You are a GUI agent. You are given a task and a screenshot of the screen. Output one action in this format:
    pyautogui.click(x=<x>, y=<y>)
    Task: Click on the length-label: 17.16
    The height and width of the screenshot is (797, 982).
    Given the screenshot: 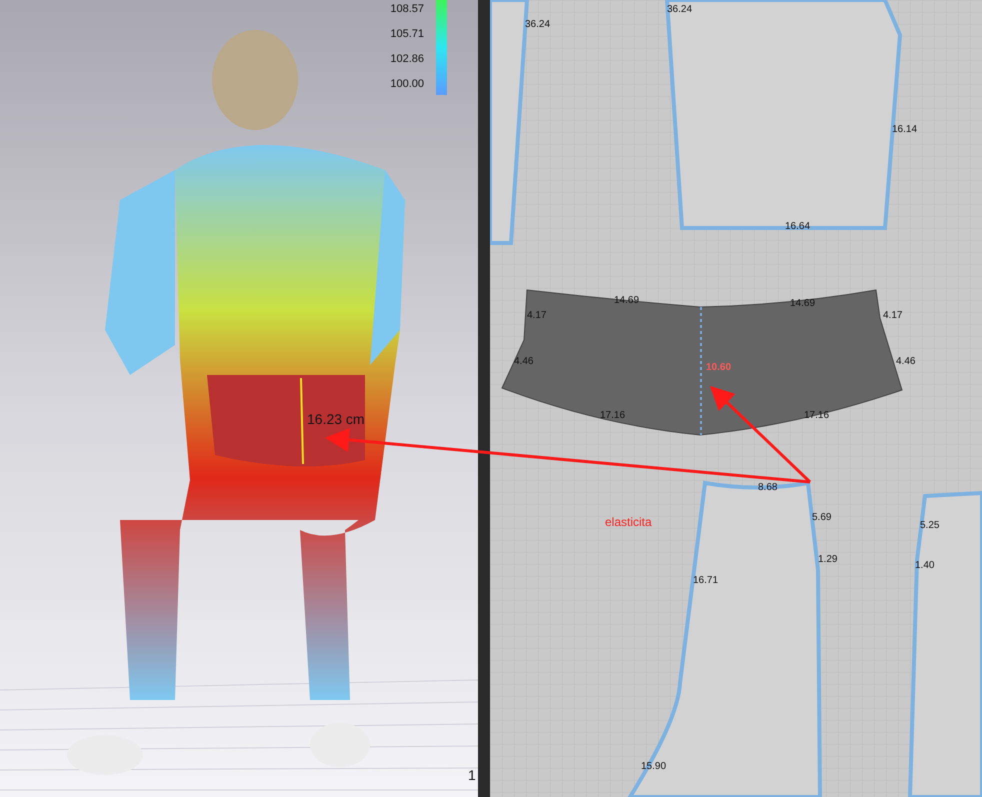 What is the action you would take?
    pyautogui.click(x=613, y=415)
    